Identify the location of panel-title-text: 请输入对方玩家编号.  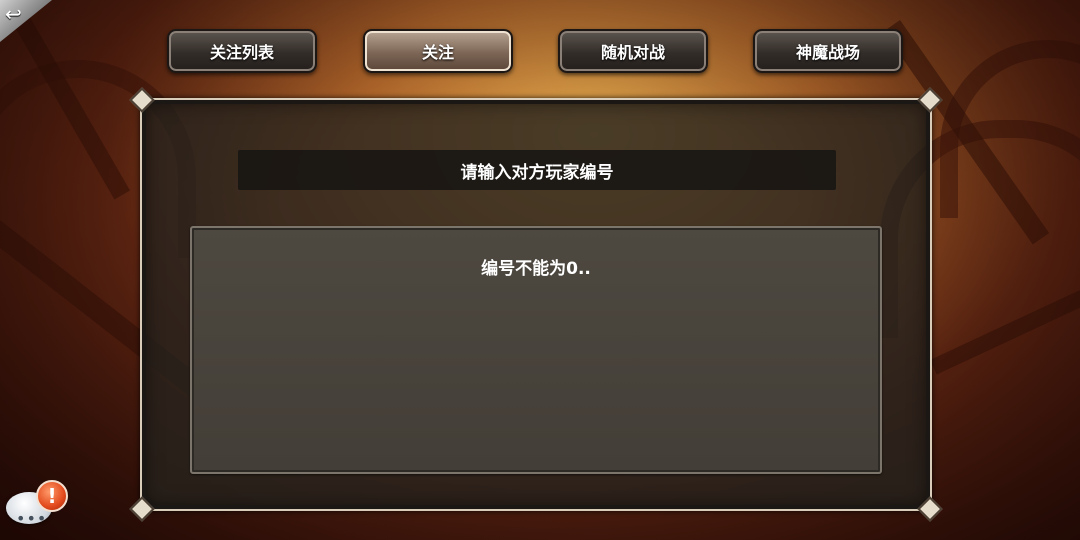
(537, 172).